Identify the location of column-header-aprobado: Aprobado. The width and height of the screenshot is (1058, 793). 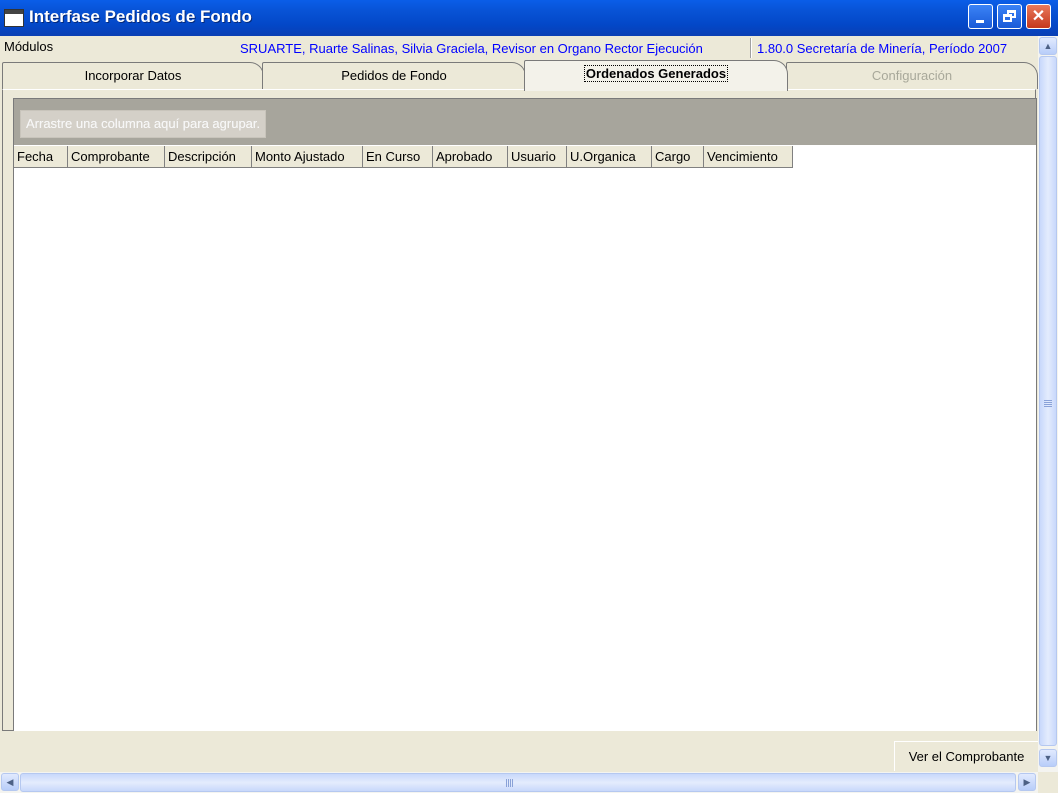
(470, 157).